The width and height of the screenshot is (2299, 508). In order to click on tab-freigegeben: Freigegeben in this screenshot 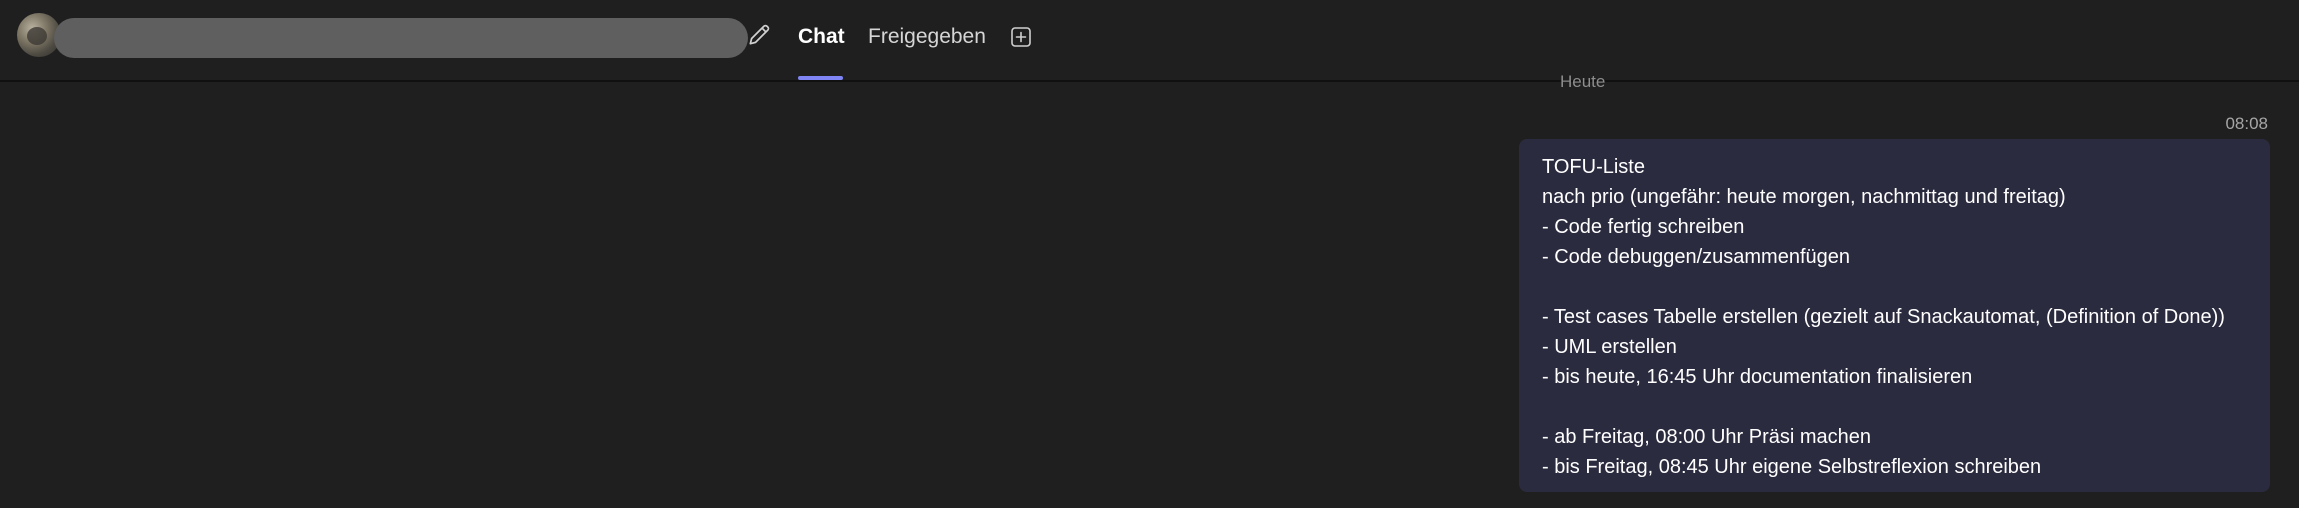, I will do `click(927, 37)`.